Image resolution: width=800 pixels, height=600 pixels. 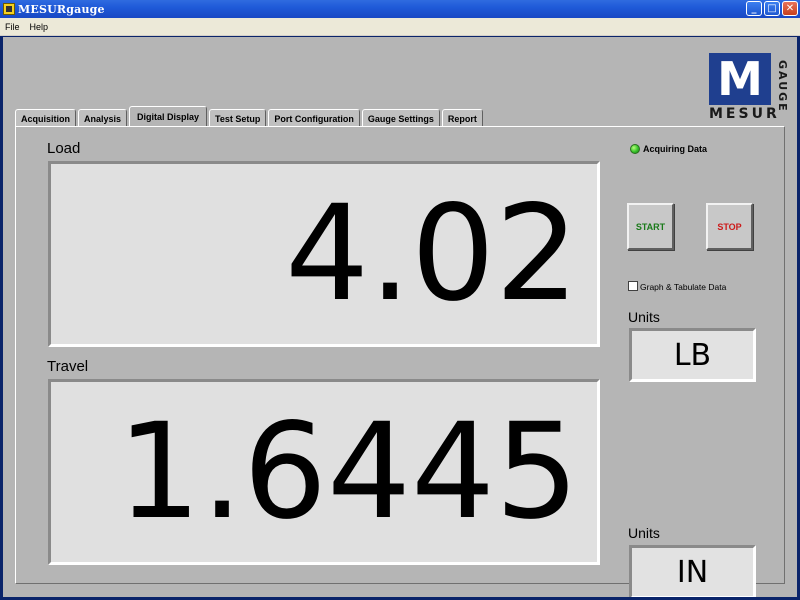 What do you see at coordinates (64, 148) in the screenshot?
I see `load-label: Load` at bounding box center [64, 148].